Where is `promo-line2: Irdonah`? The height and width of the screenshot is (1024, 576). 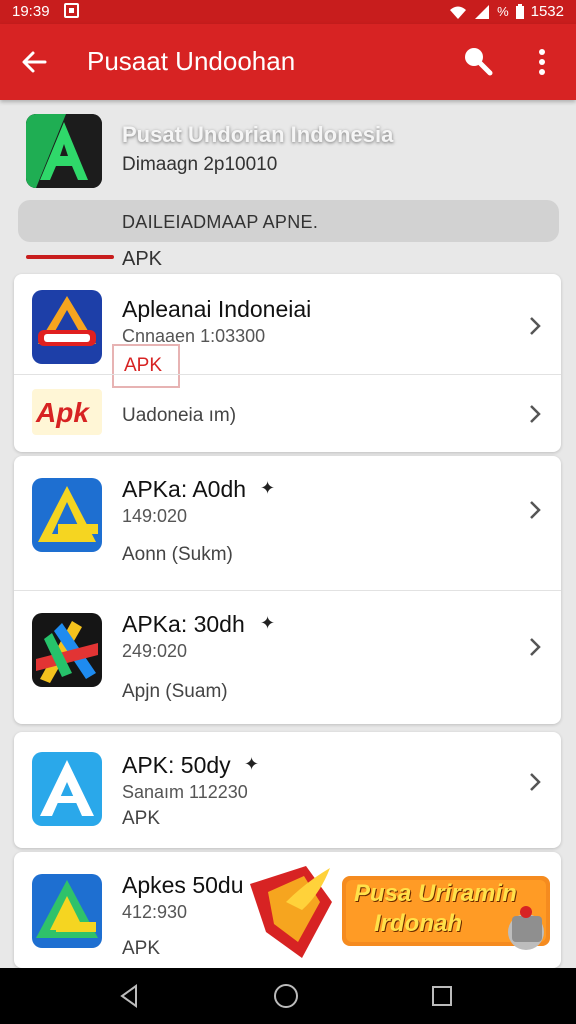 promo-line2: Irdonah is located at coordinates (418, 923).